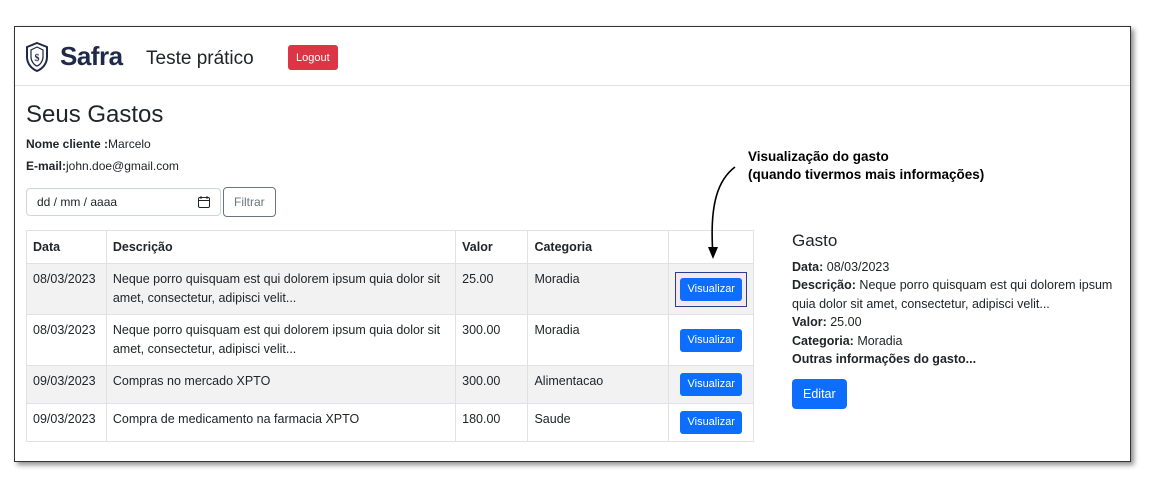  What do you see at coordinates (957, 341) in the screenshot?
I see `detail-categoria-line: Categoria: Moradia` at bounding box center [957, 341].